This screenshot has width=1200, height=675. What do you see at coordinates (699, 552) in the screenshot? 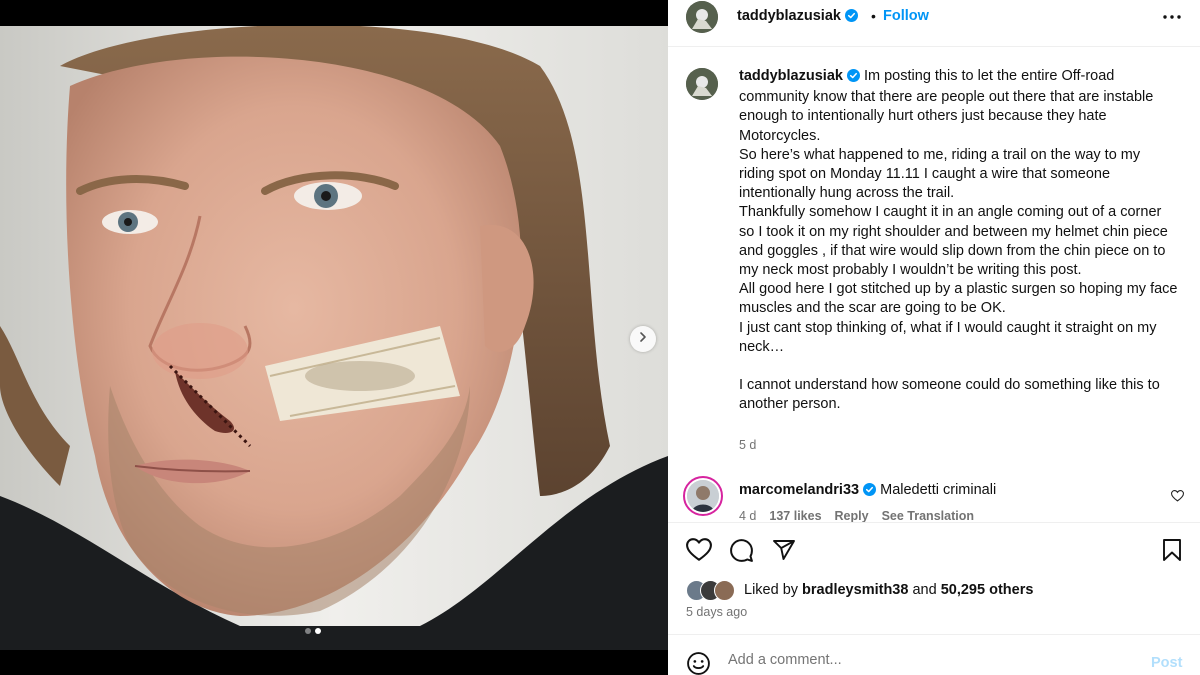
I see `heart-icon` at bounding box center [699, 552].